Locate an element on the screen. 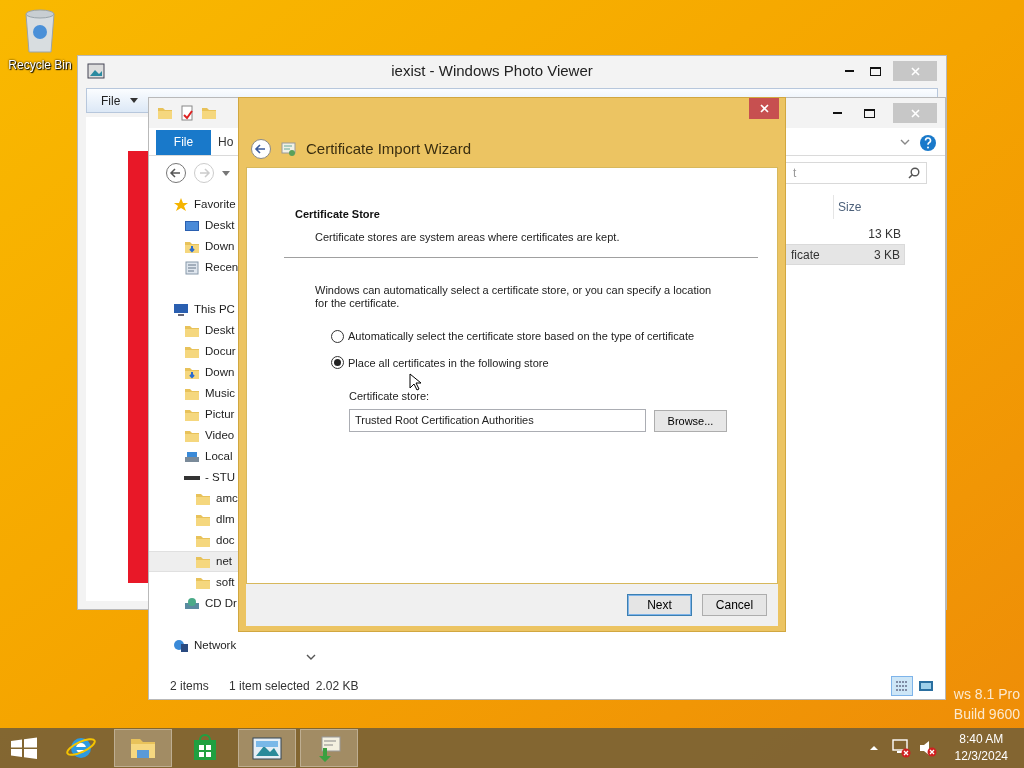 The width and height of the screenshot is (1024, 768). window-title: iexist - Windows Photo Viewer is located at coordinates (492, 70).